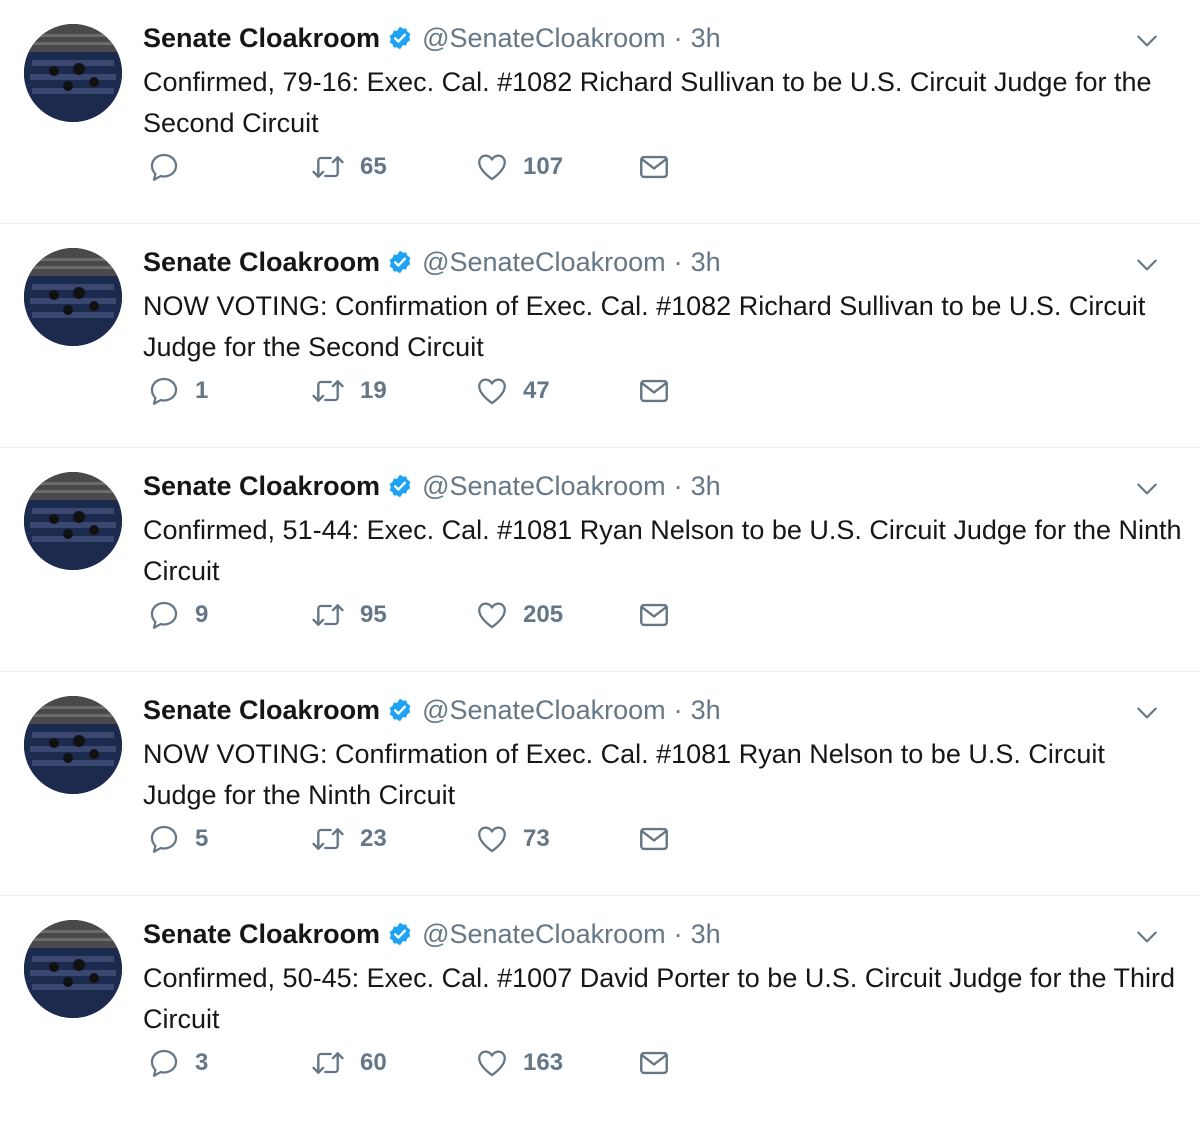 This screenshot has height=1122, width=1200. I want to click on like-button: 47, so click(512, 391).